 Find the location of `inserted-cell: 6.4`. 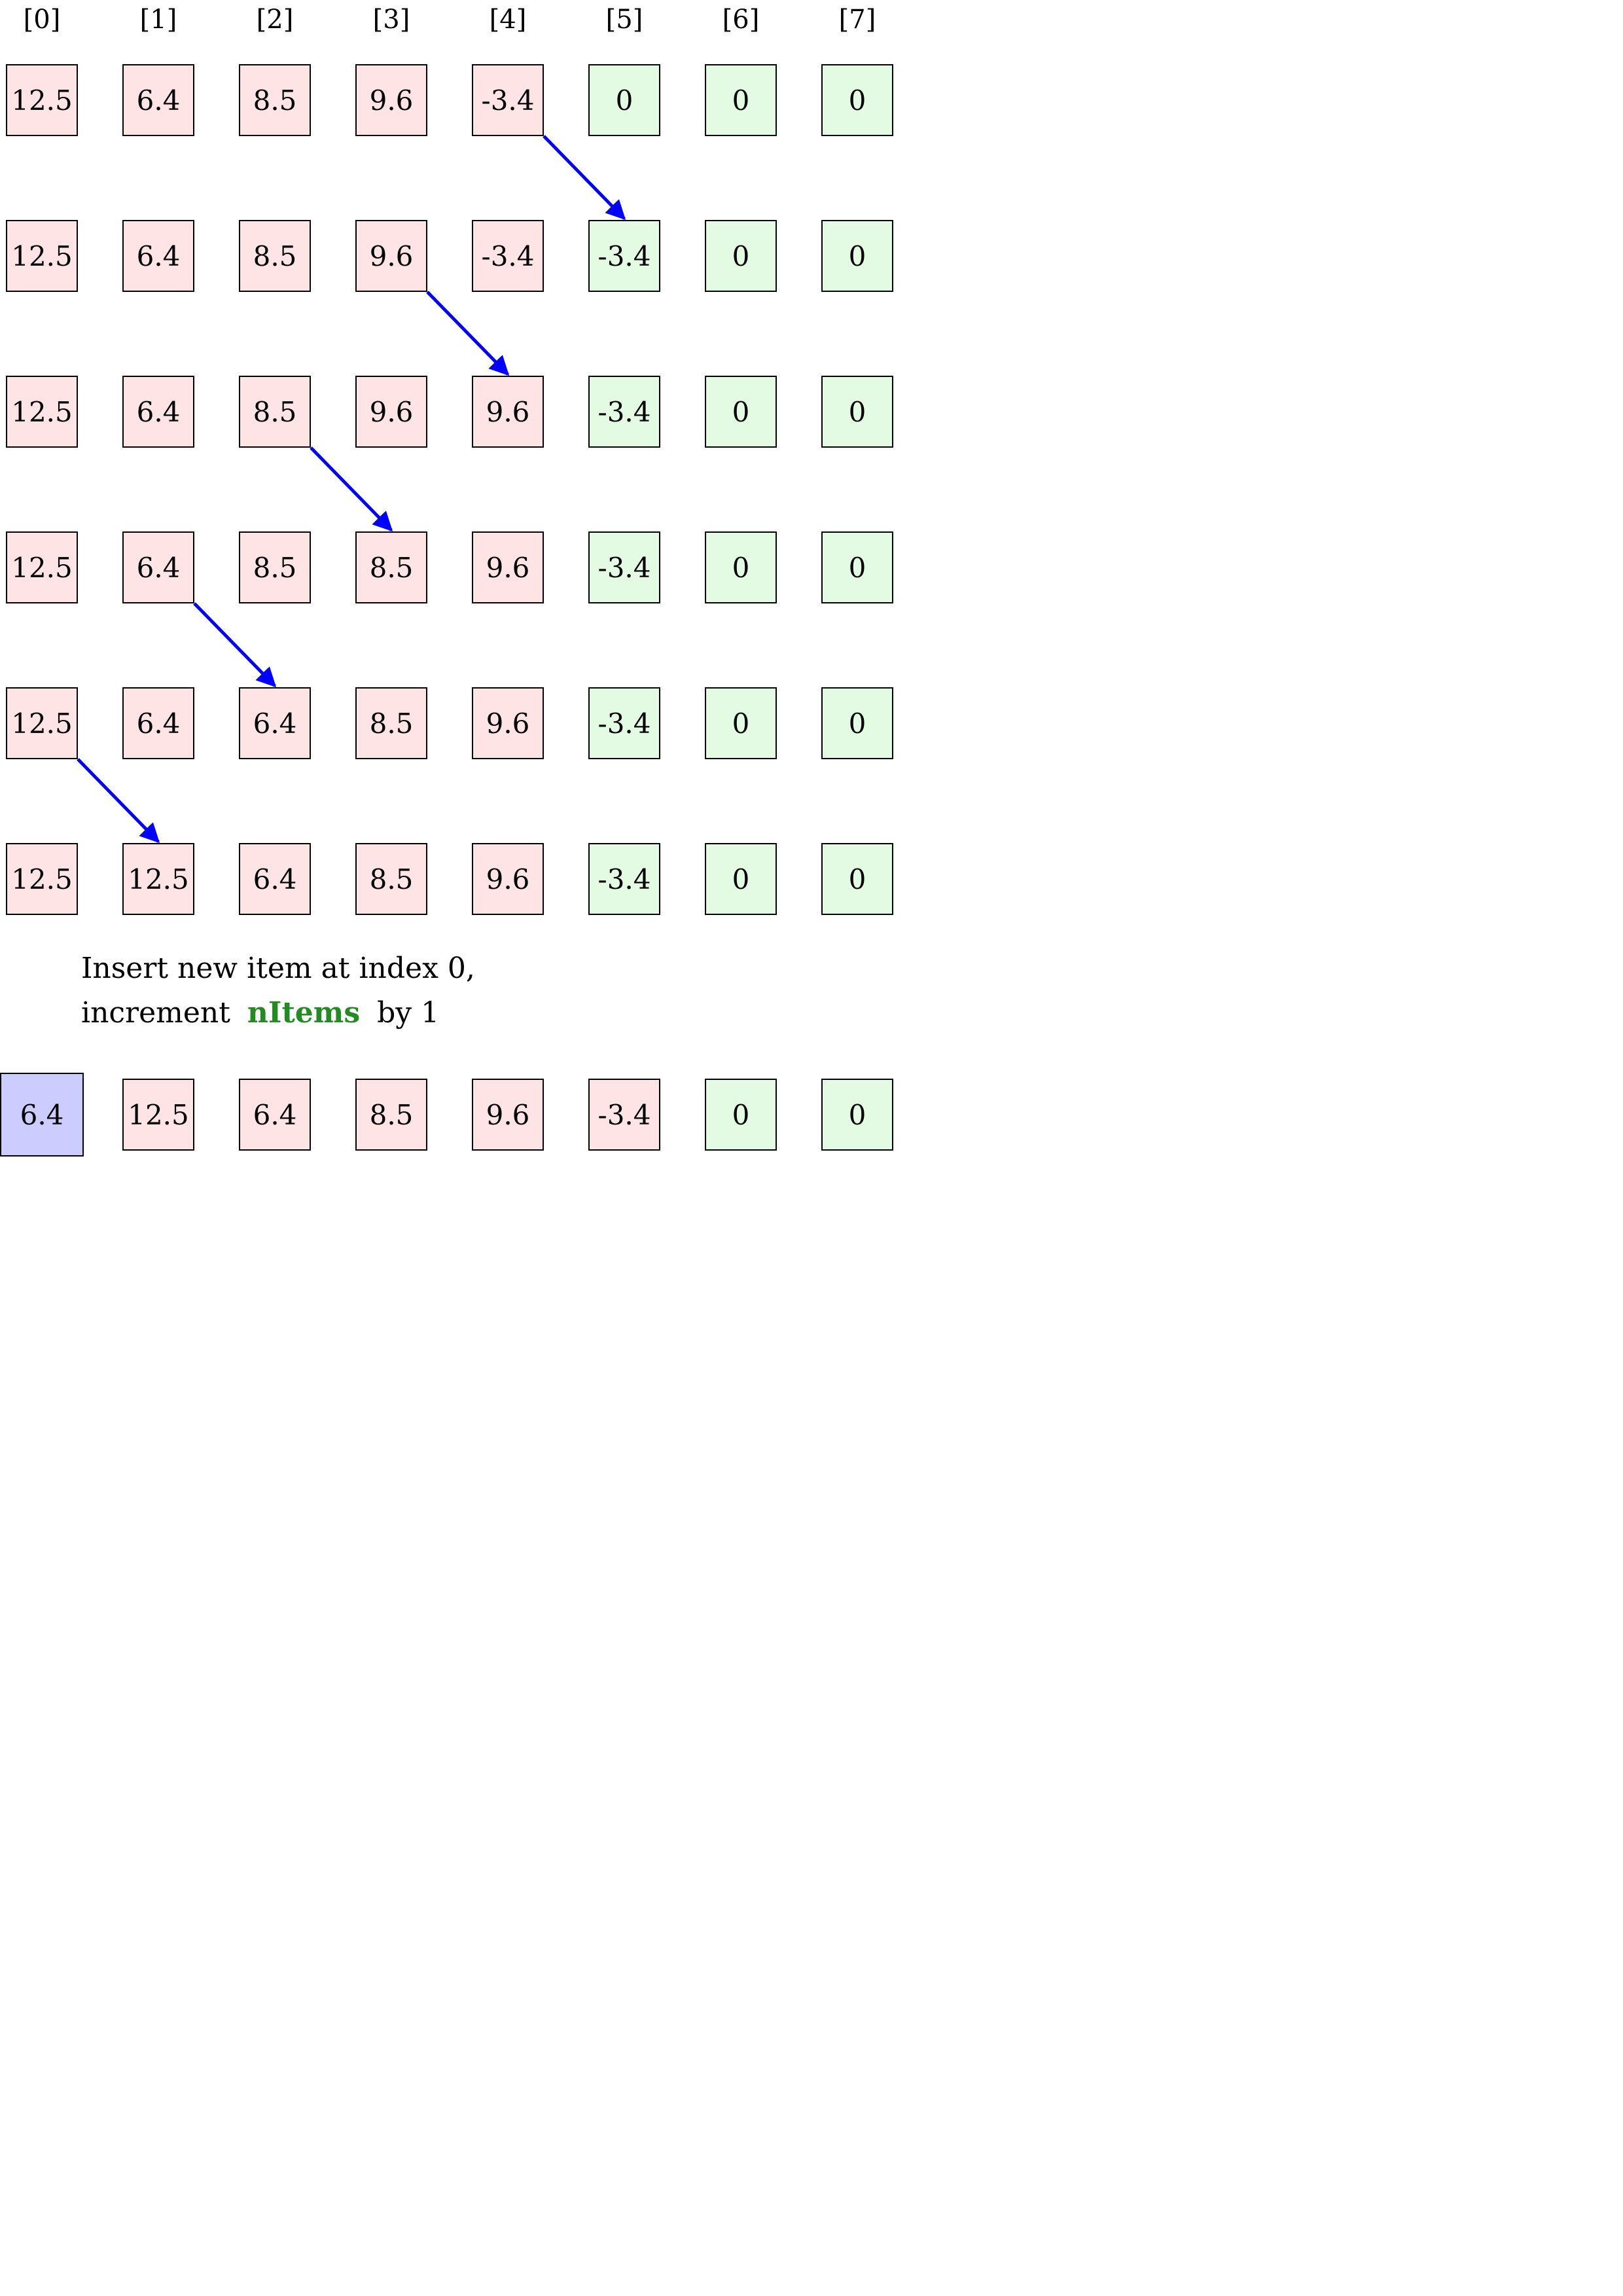

inserted-cell: 6.4 is located at coordinates (42, 1115).